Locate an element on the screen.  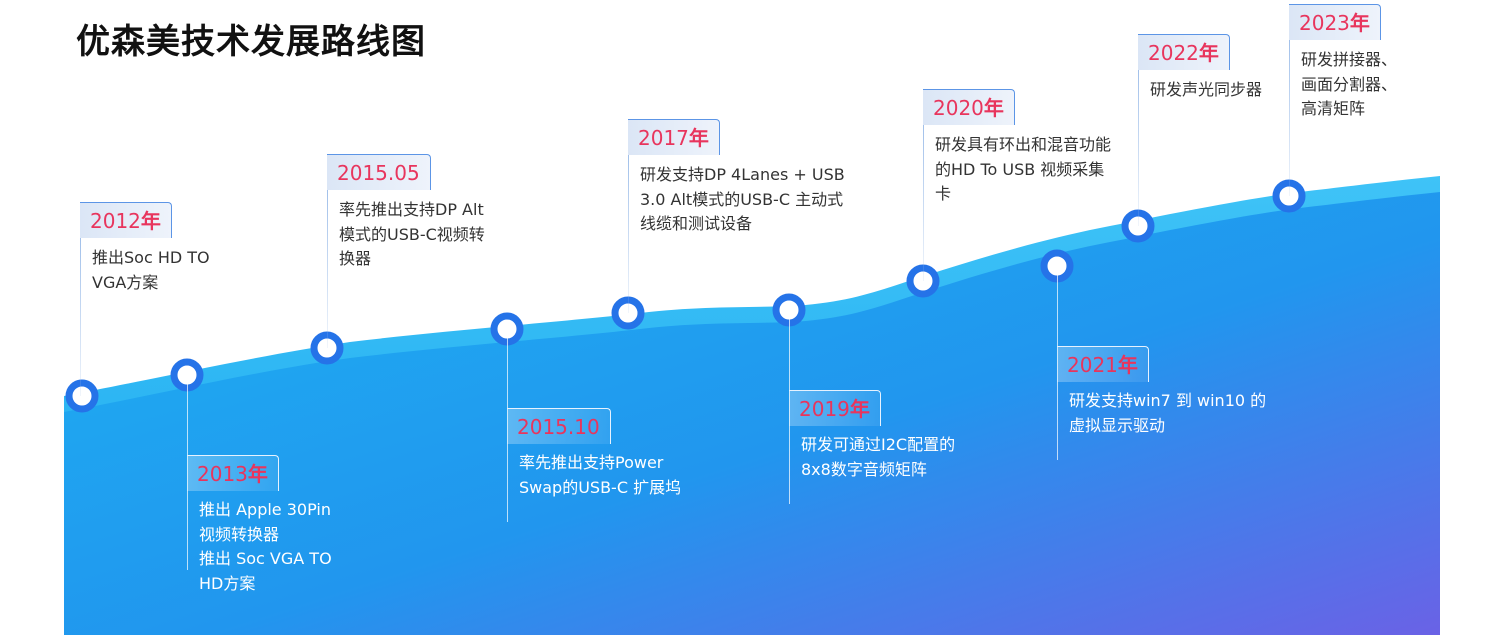
milestone-description: 推出Soc HD TO VGA方案 is located at coordinates (151, 270).